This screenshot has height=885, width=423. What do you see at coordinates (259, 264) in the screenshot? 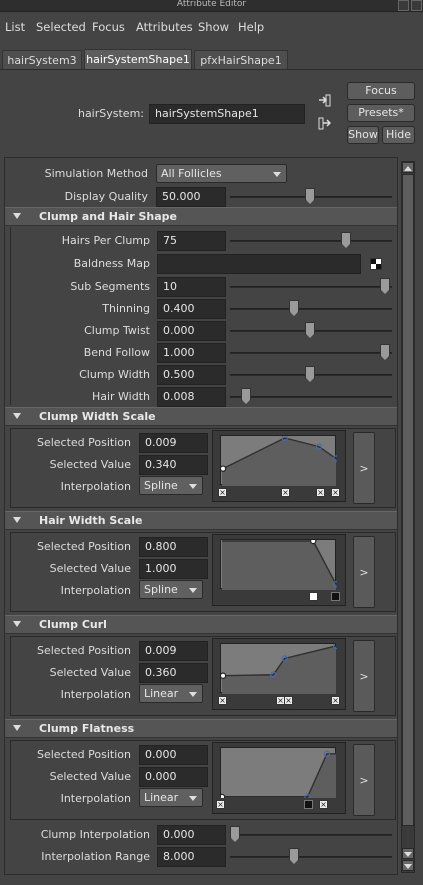
I see `baldness-map-field` at bounding box center [259, 264].